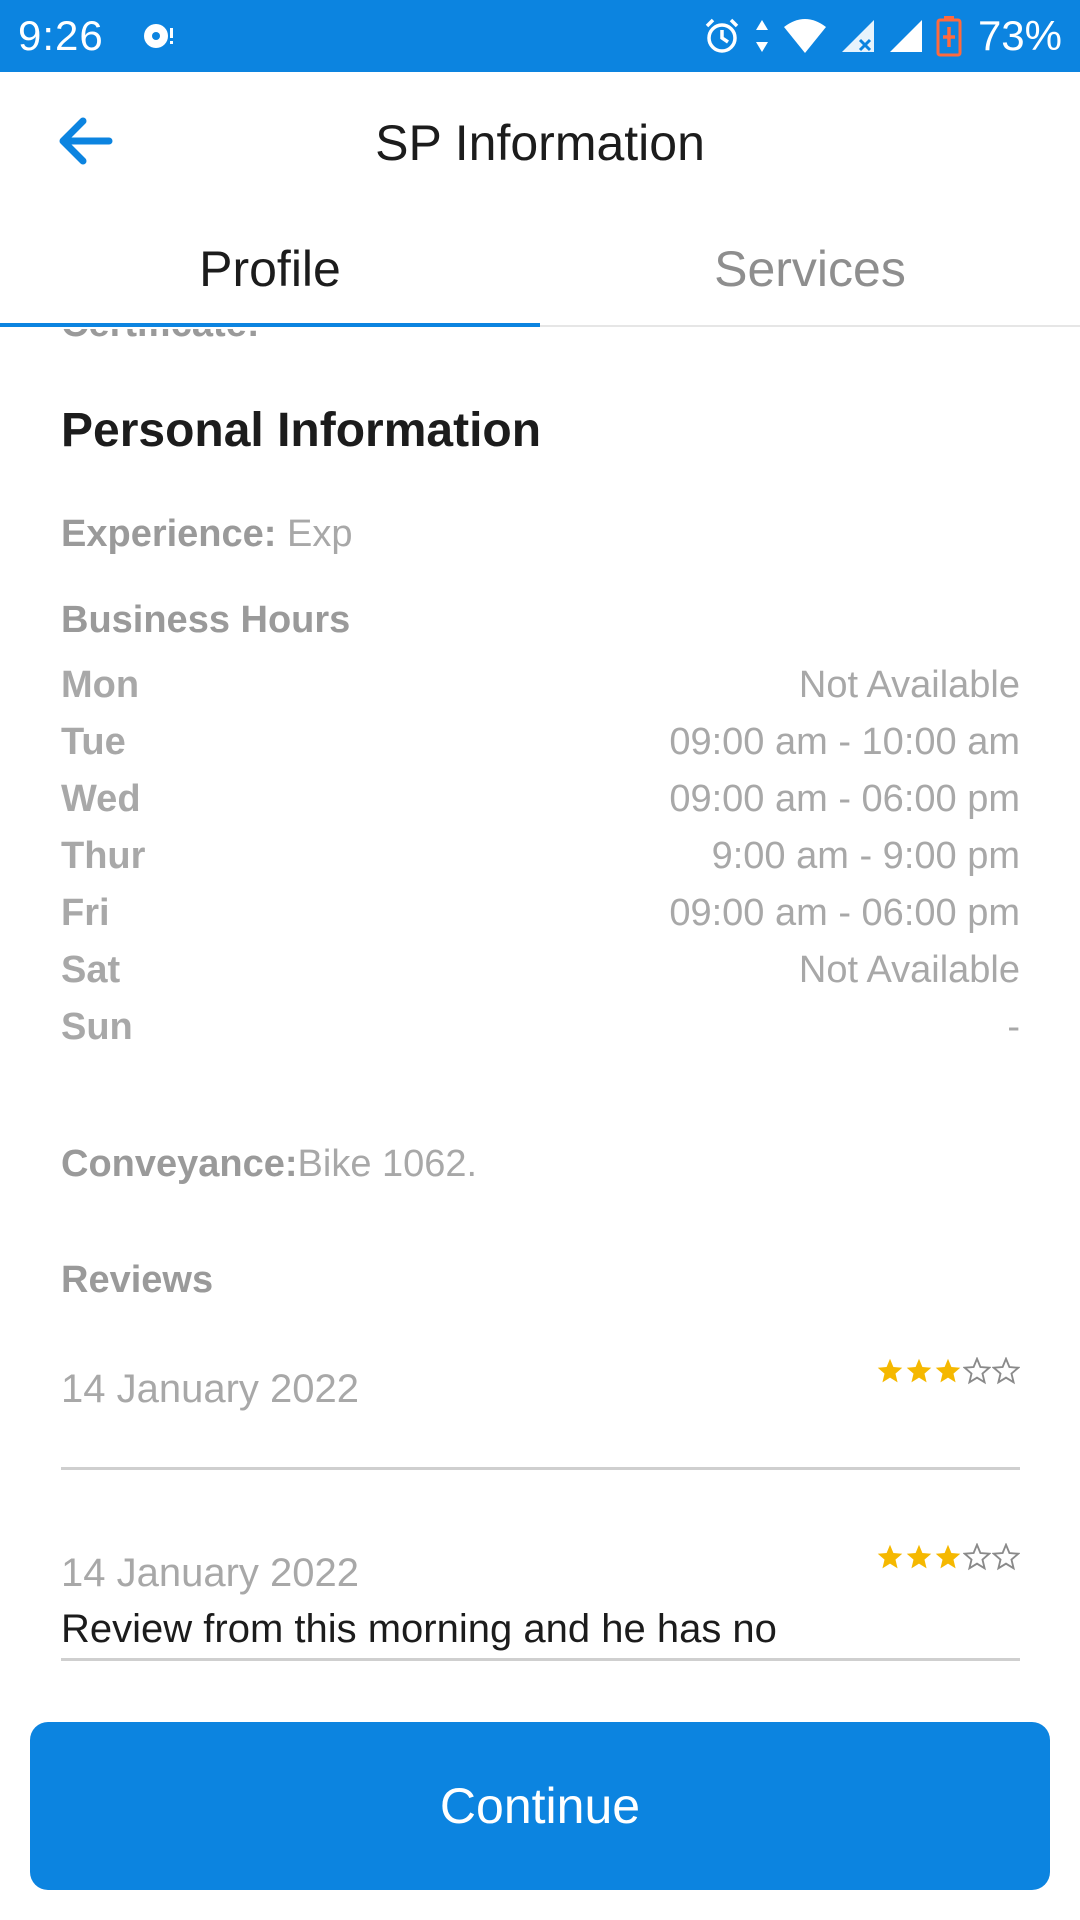 Image resolution: width=1080 pixels, height=1920 pixels. Describe the element at coordinates (1013, 1027) in the screenshot. I see `hours-time: -` at that location.